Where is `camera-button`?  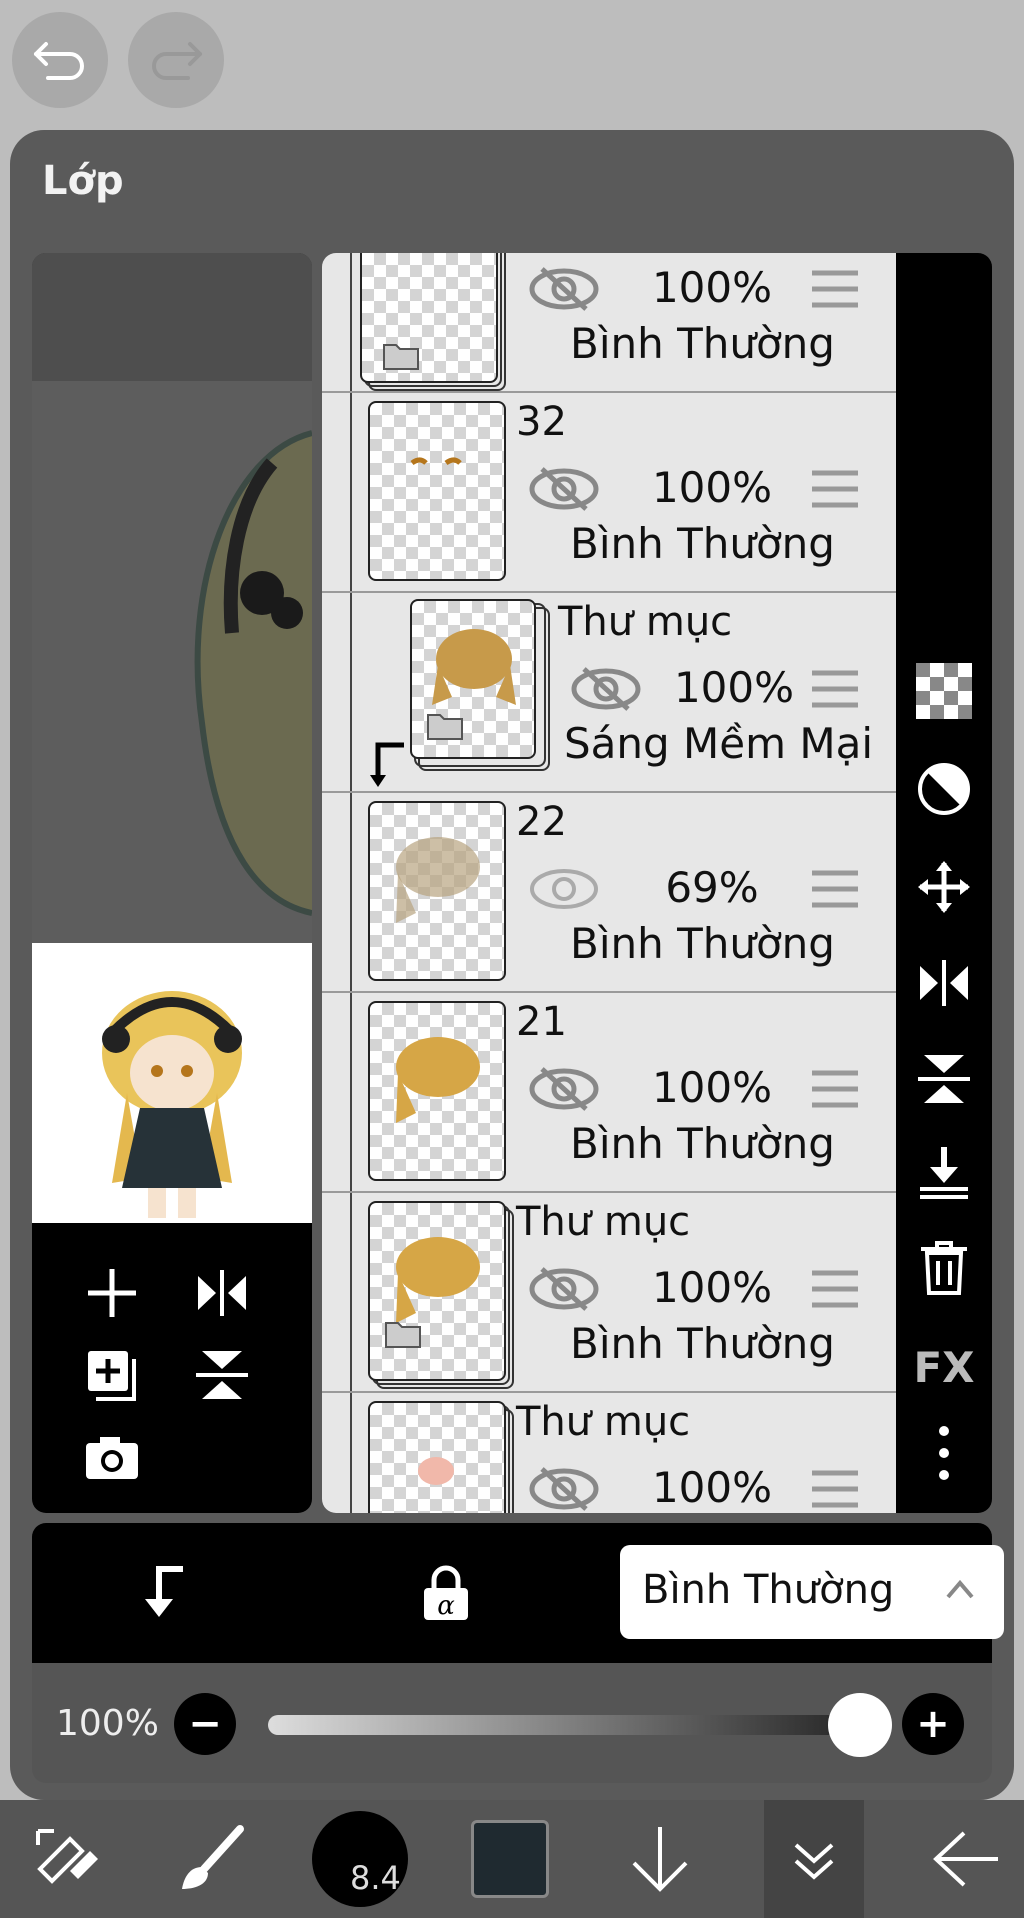
camera-button is located at coordinates (112, 1457).